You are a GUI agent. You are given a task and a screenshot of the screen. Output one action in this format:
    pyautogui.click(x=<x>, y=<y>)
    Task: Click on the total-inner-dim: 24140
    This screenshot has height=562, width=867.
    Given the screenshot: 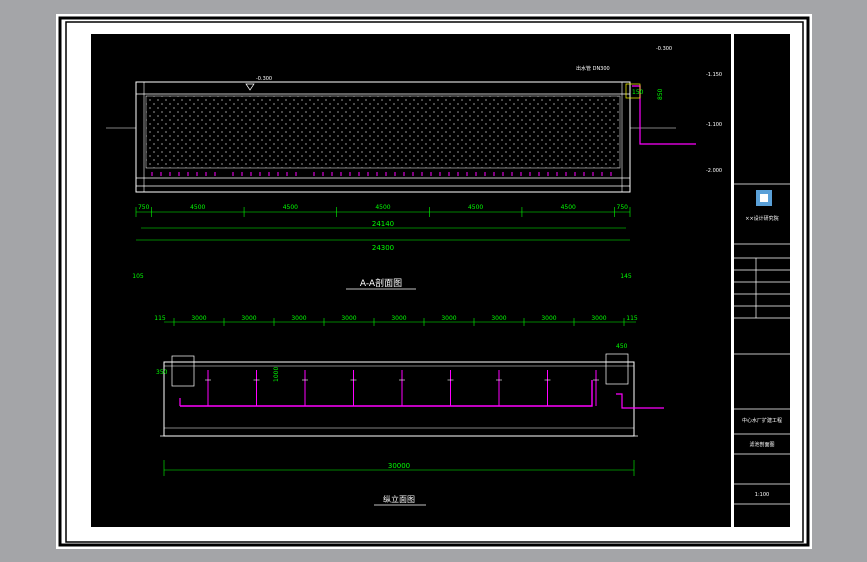 What is the action you would take?
    pyautogui.click(x=383, y=224)
    